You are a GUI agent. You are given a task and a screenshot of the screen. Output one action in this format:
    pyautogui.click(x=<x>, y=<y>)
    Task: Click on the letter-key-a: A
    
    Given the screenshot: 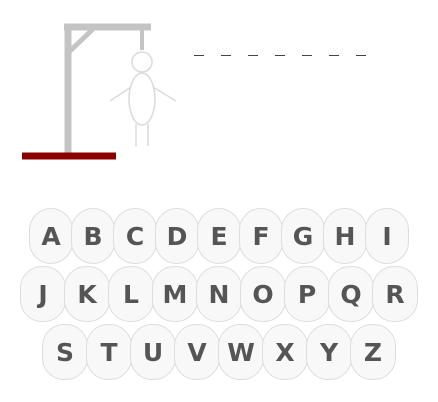 What is the action you would take?
    pyautogui.click(x=51, y=236)
    